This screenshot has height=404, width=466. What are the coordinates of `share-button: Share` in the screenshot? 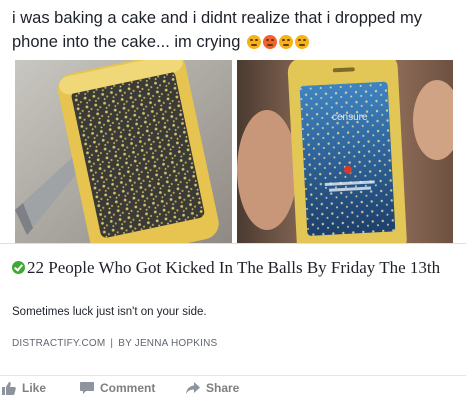 It's located at (212, 388).